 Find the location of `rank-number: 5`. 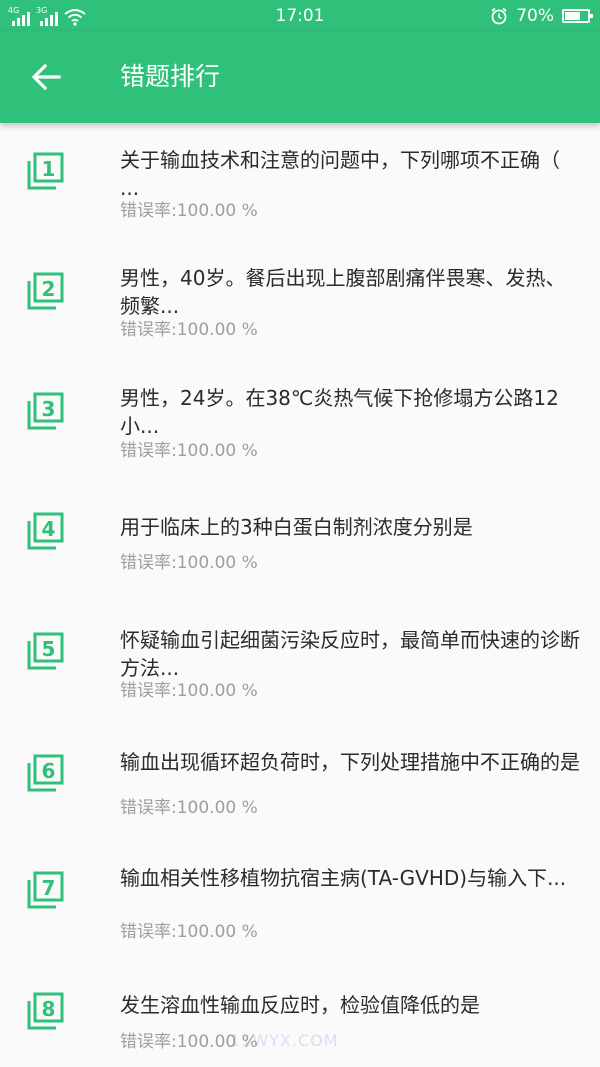

rank-number: 5 is located at coordinates (49, 649).